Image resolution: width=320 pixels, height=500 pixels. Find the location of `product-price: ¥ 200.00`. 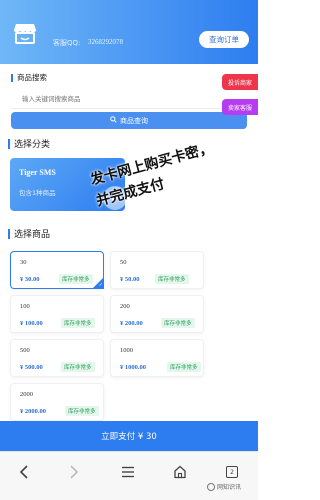

product-price: ¥ 200.00 is located at coordinates (131, 323).